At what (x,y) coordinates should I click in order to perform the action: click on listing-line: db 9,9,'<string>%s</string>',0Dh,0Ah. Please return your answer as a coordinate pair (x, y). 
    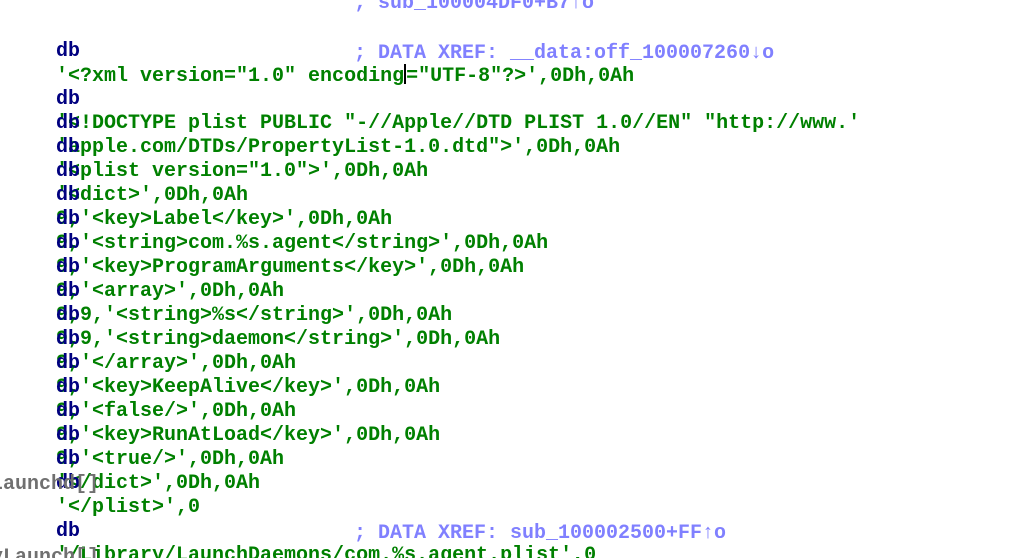
    Looking at the image, I should click on (230, 291).